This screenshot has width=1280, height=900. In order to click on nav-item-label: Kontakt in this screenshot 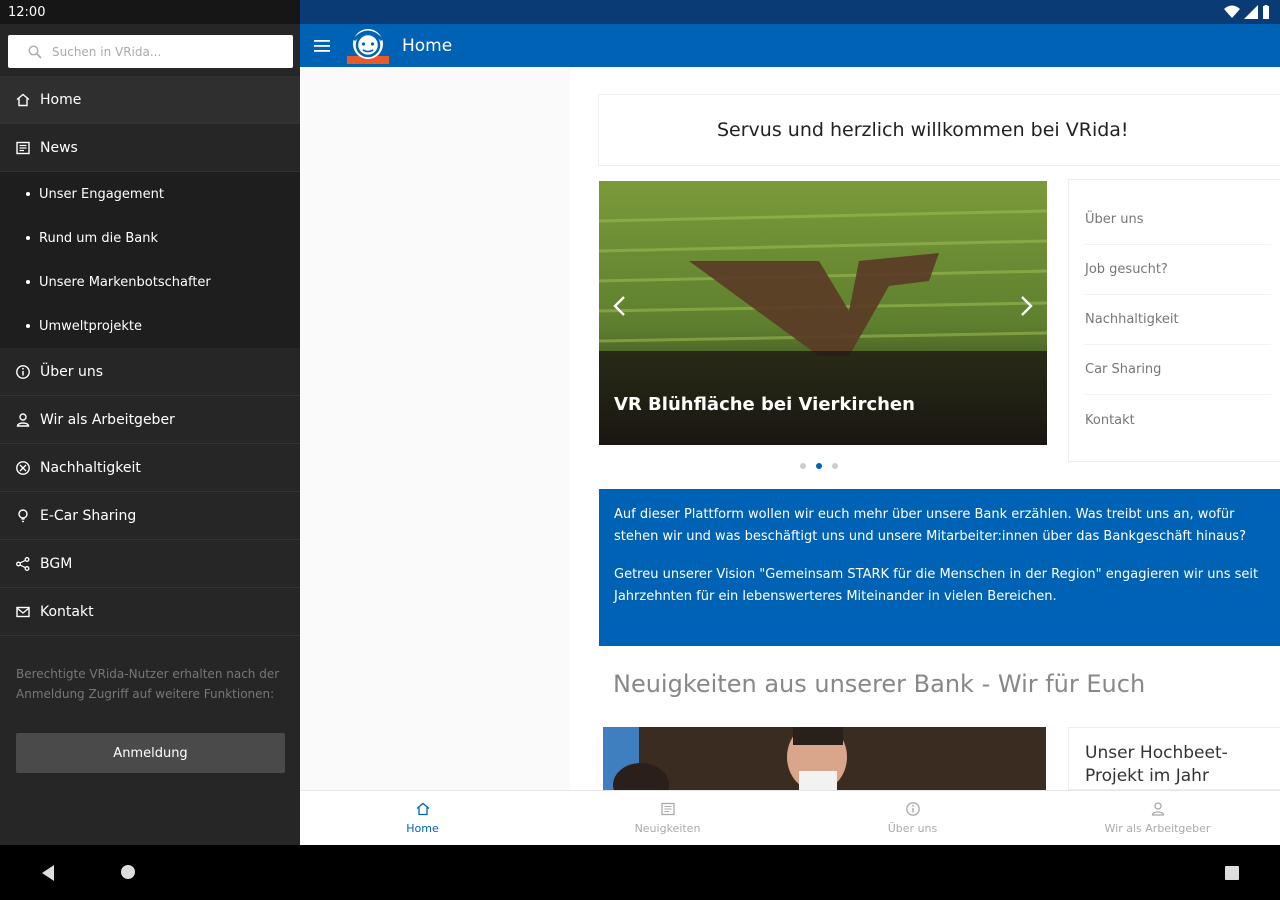, I will do `click(67, 611)`.